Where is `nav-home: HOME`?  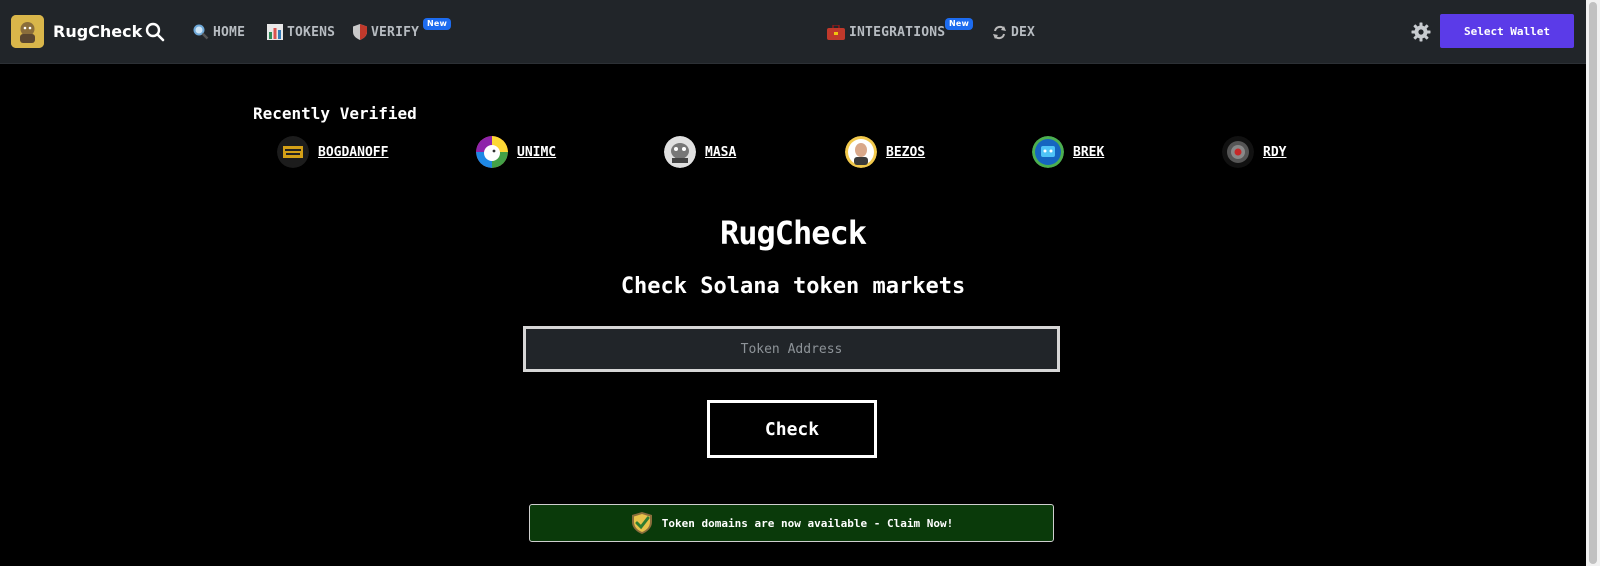
nav-home: HOME is located at coordinates (219, 32).